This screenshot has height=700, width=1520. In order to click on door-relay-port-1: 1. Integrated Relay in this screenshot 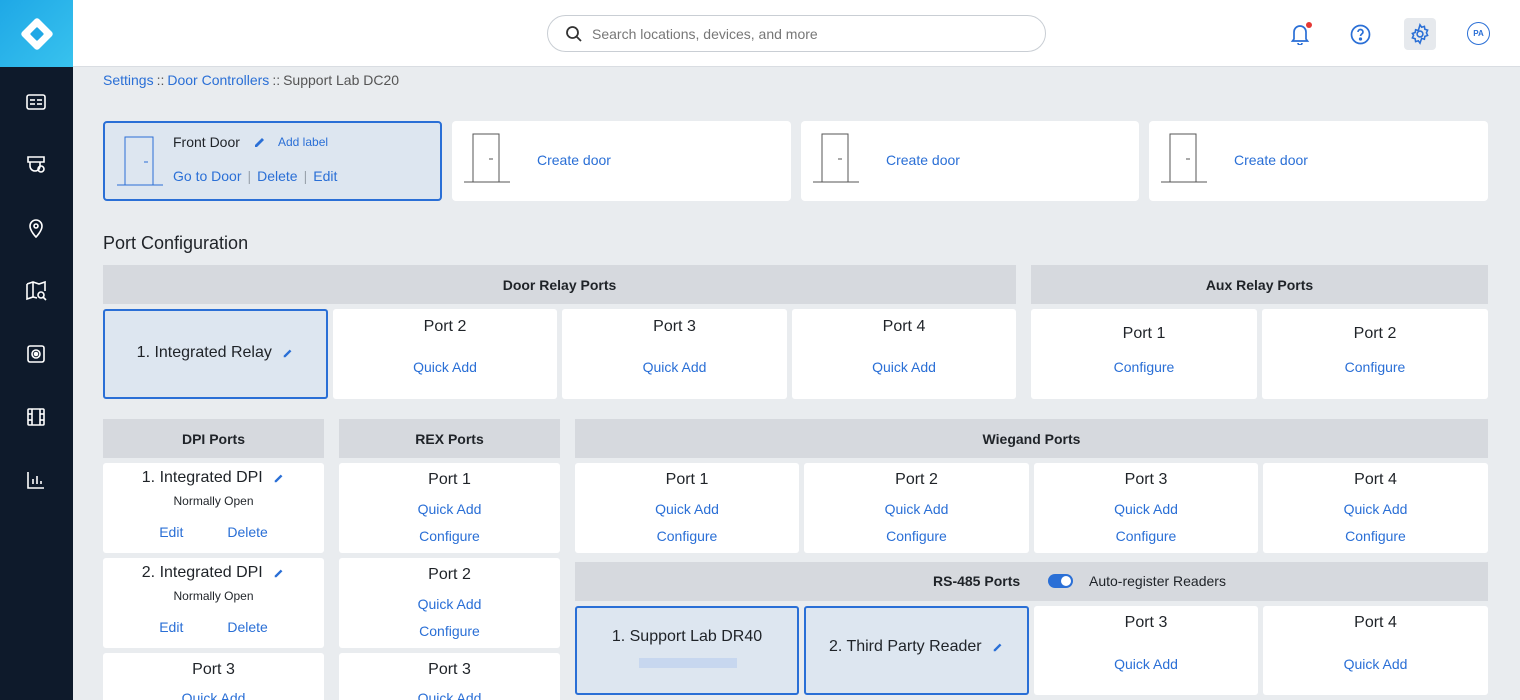, I will do `click(215, 354)`.